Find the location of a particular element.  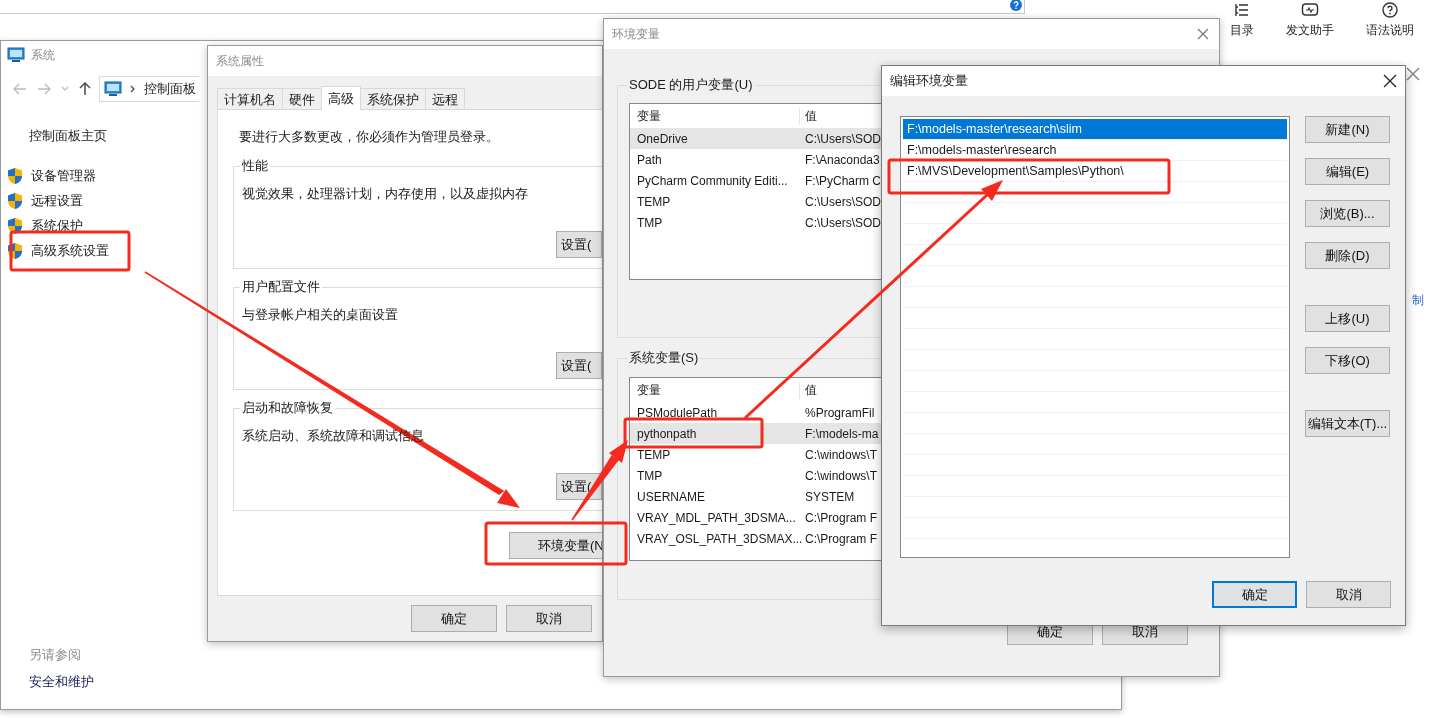

path-entry: F:\models-master\research\slim is located at coordinates (1095, 129).